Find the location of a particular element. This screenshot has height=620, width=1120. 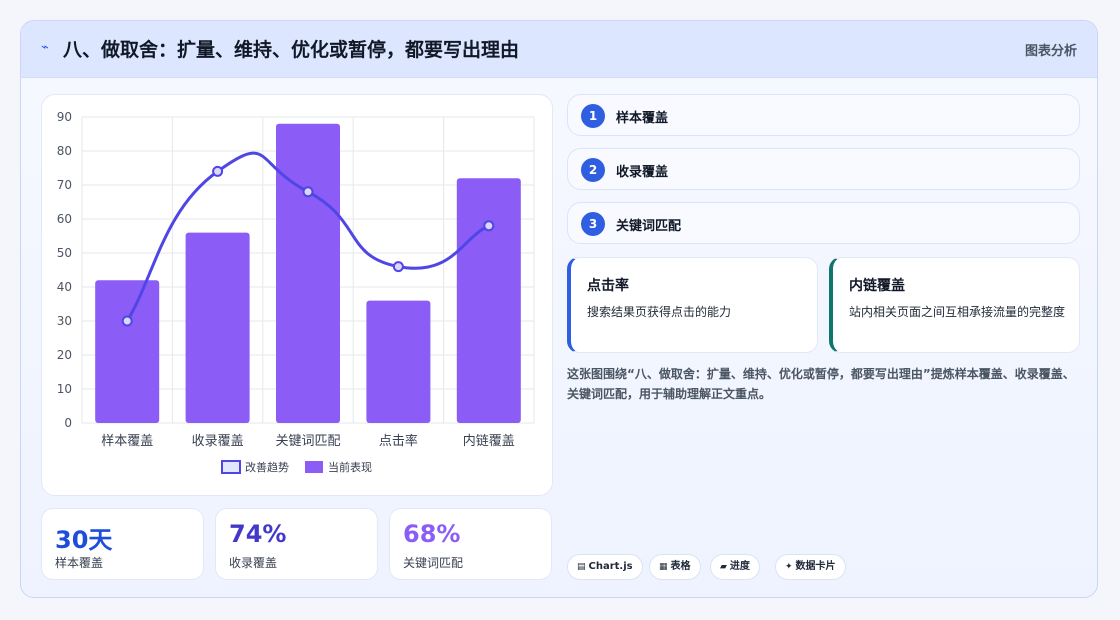

metric-card-desc: 站内相关页面之间互相承接流量的完整度 is located at coordinates (957, 312).